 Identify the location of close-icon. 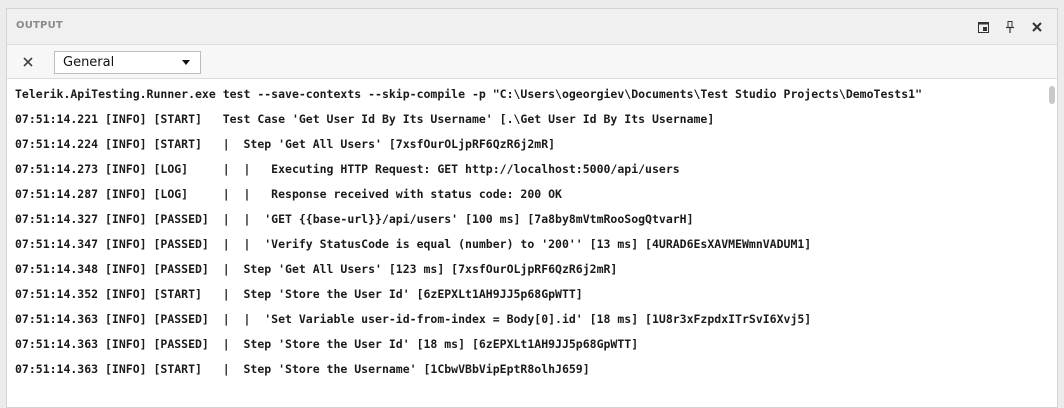
(1037, 27).